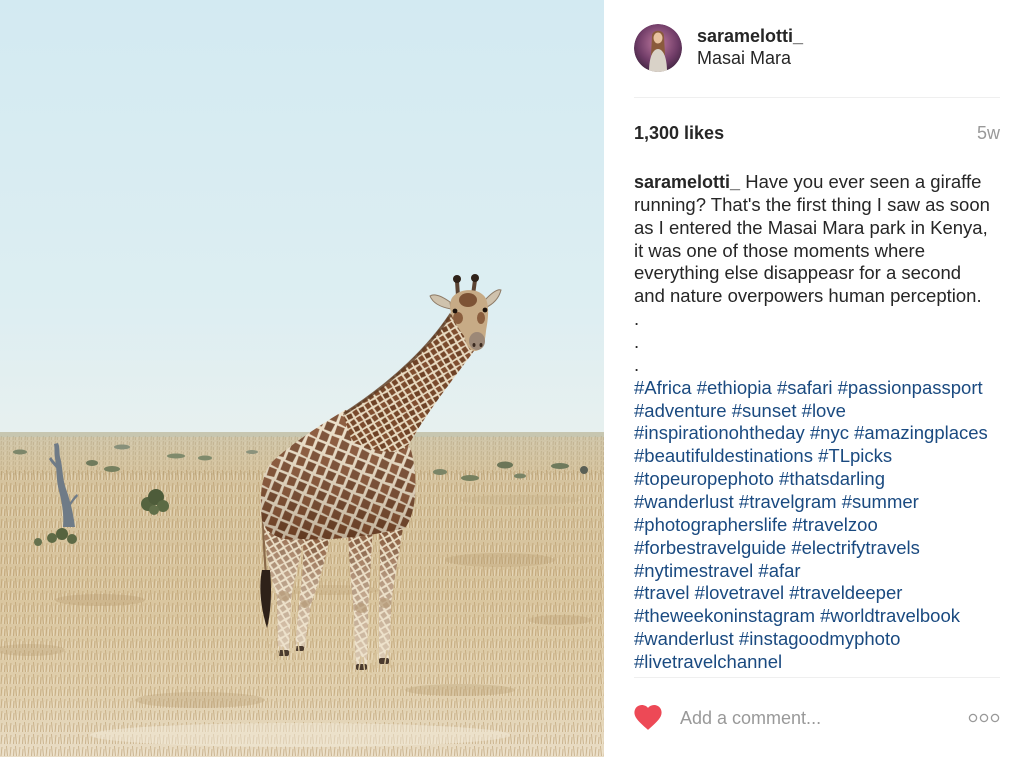 The height and width of the screenshot is (757, 1024). Describe the element at coordinates (890, 615) in the screenshot. I see `hashtag-link: #worldtravelbook` at that location.